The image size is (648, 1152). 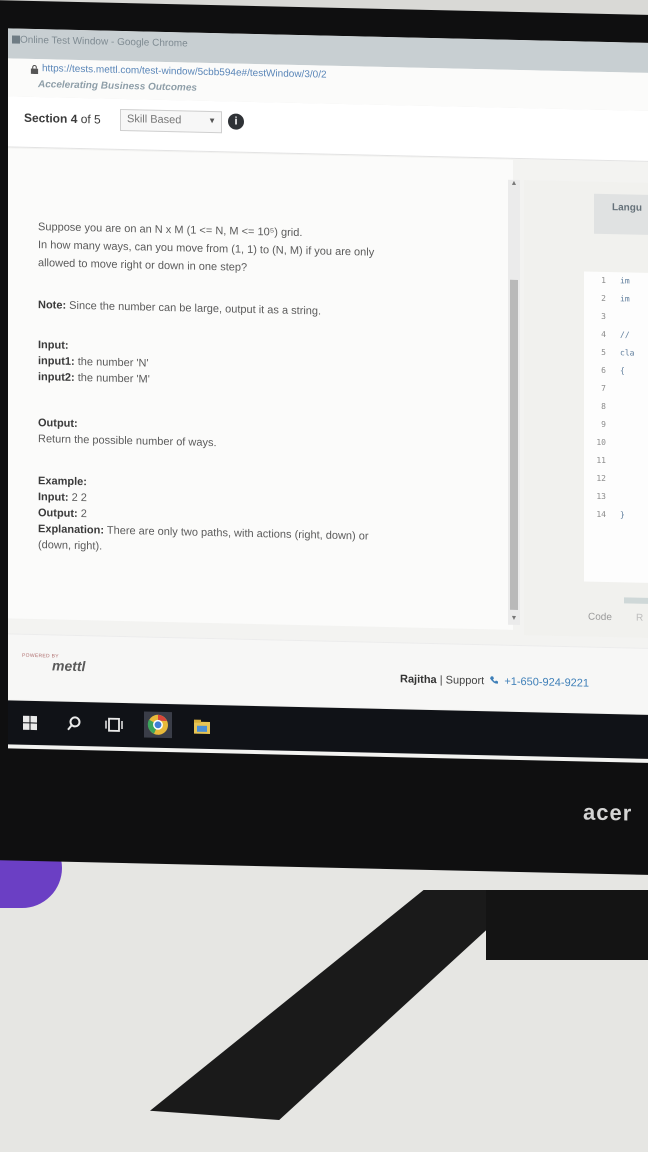 I want to click on output-heading: Output:, so click(x=58, y=423).